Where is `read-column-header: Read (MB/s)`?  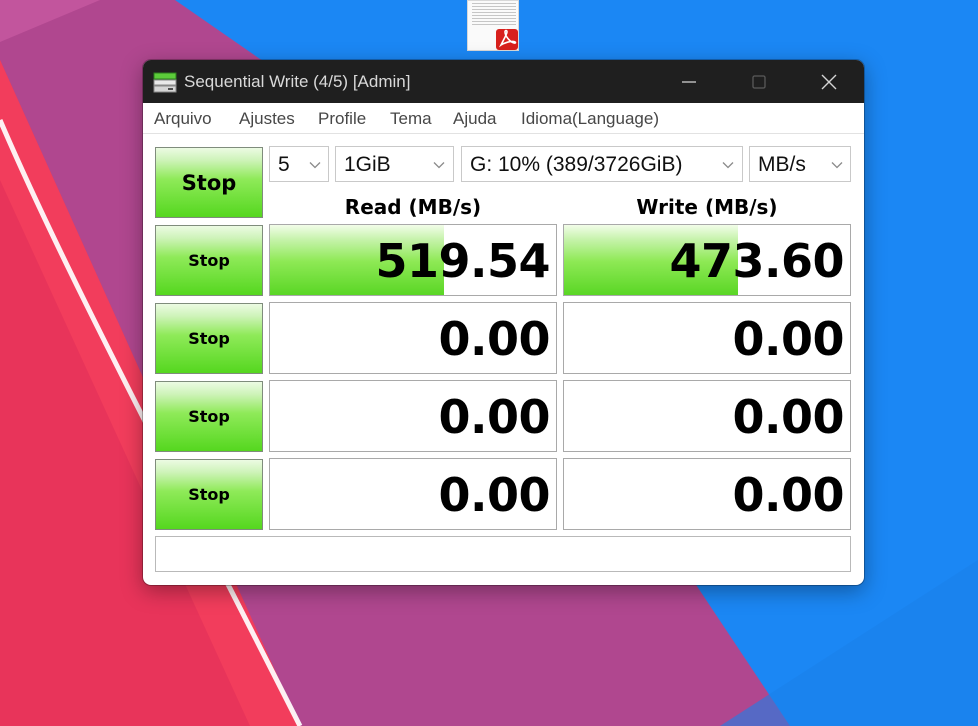
read-column-header: Read (MB/s) is located at coordinates (413, 207).